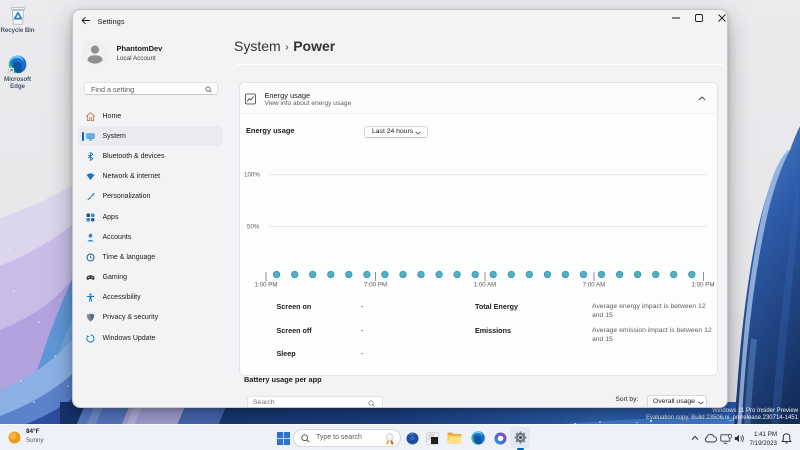 This screenshot has width=800, height=450. I want to click on svg-text: 100%, so click(252, 175).